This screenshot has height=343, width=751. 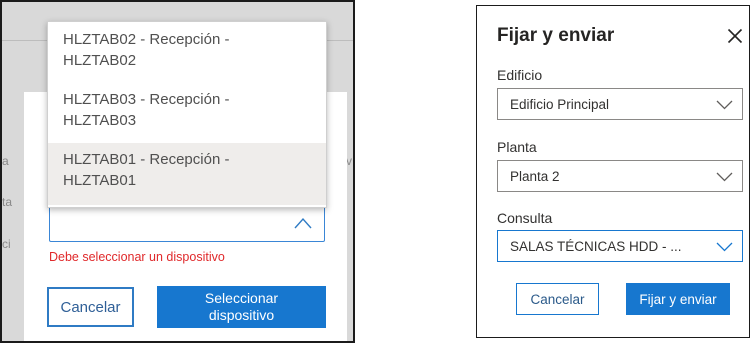 What do you see at coordinates (100, 60) in the screenshot?
I see `device-option-line2: HLZTAB02` at bounding box center [100, 60].